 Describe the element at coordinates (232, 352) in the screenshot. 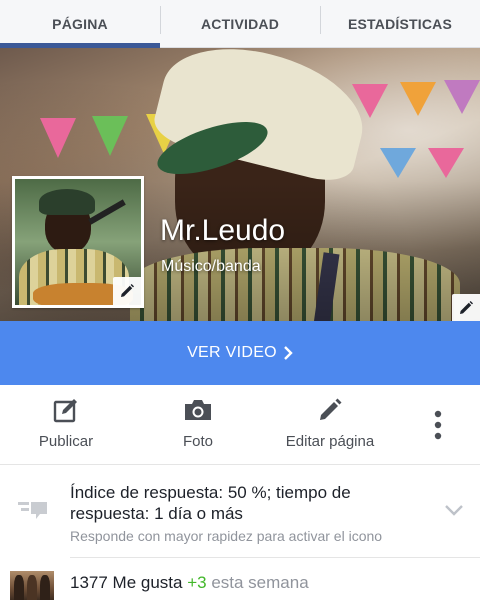

I see `watch-video-label: VER VIDEO` at that location.